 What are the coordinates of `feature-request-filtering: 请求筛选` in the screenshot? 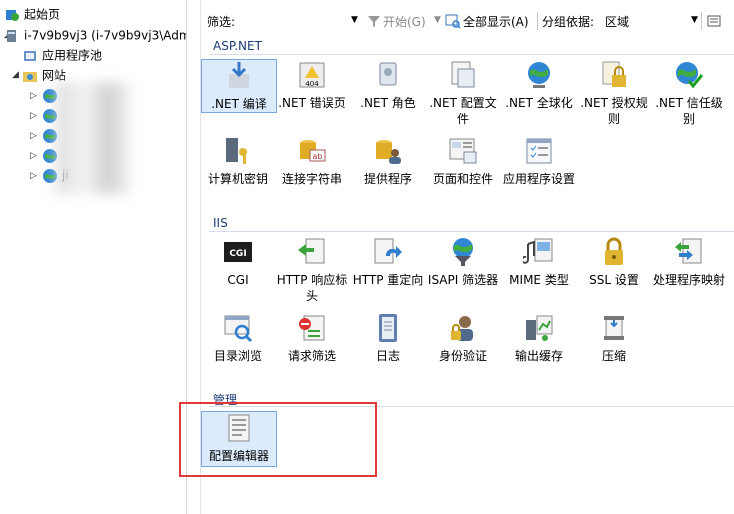 It's located at (312, 338).